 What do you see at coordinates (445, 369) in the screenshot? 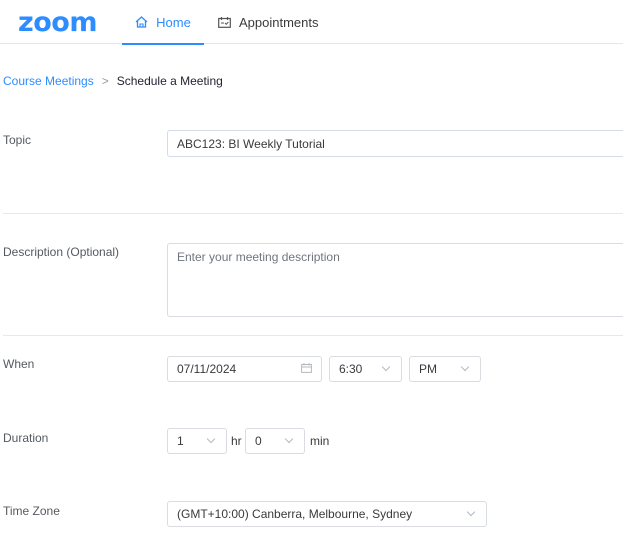
I see `ampm-select: PM` at bounding box center [445, 369].